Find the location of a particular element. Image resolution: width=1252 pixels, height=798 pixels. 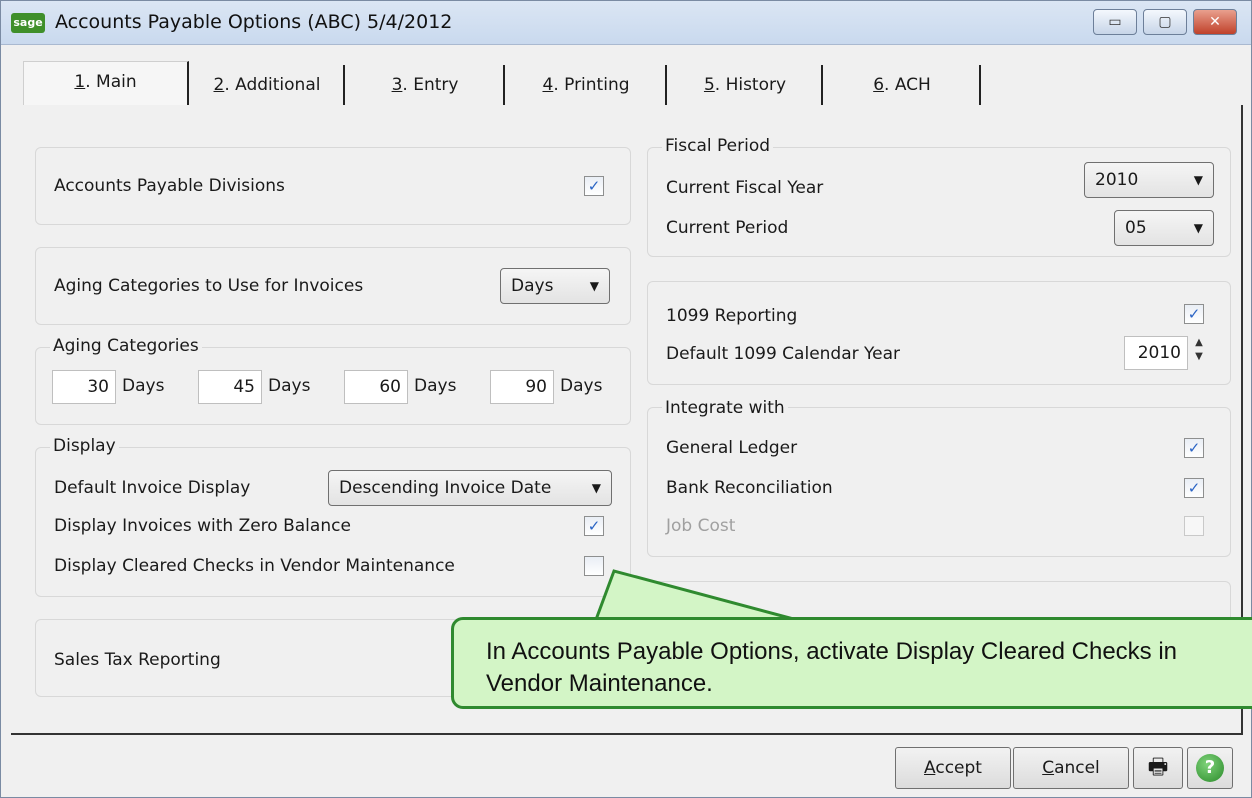

default-invoice-select: Descending Invoice Date ▼ is located at coordinates (470, 488).